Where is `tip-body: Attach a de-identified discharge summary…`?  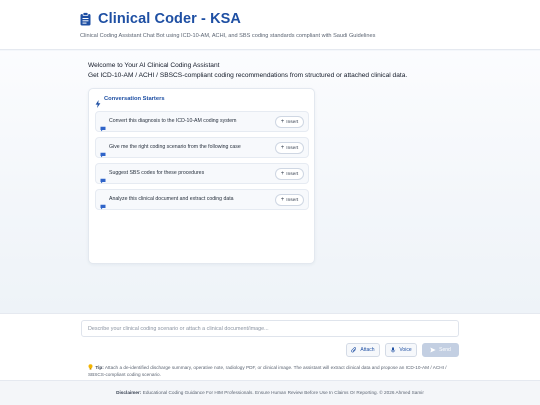
tip-body: Attach a de-identified discharge summary… is located at coordinates (267, 371).